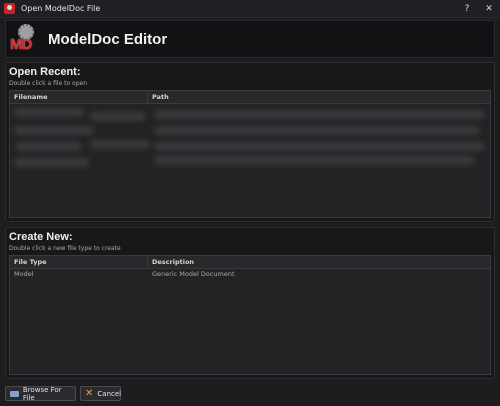 This screenshot has width=500, height=406. Describe the element at coordinates (250, 97) in the screenshot. I see `recent-files-header: Filename Path` at that location.